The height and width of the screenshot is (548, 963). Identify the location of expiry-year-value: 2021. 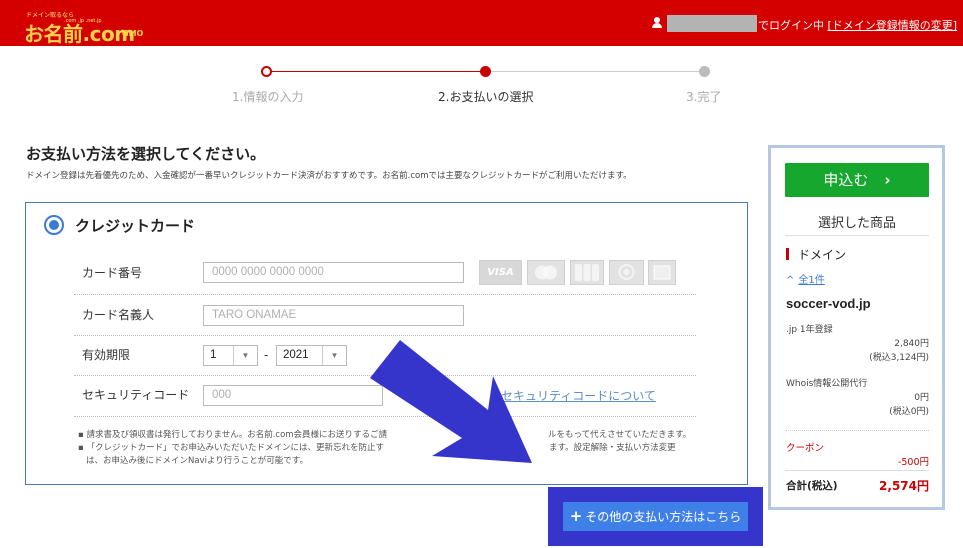
(296, 355).